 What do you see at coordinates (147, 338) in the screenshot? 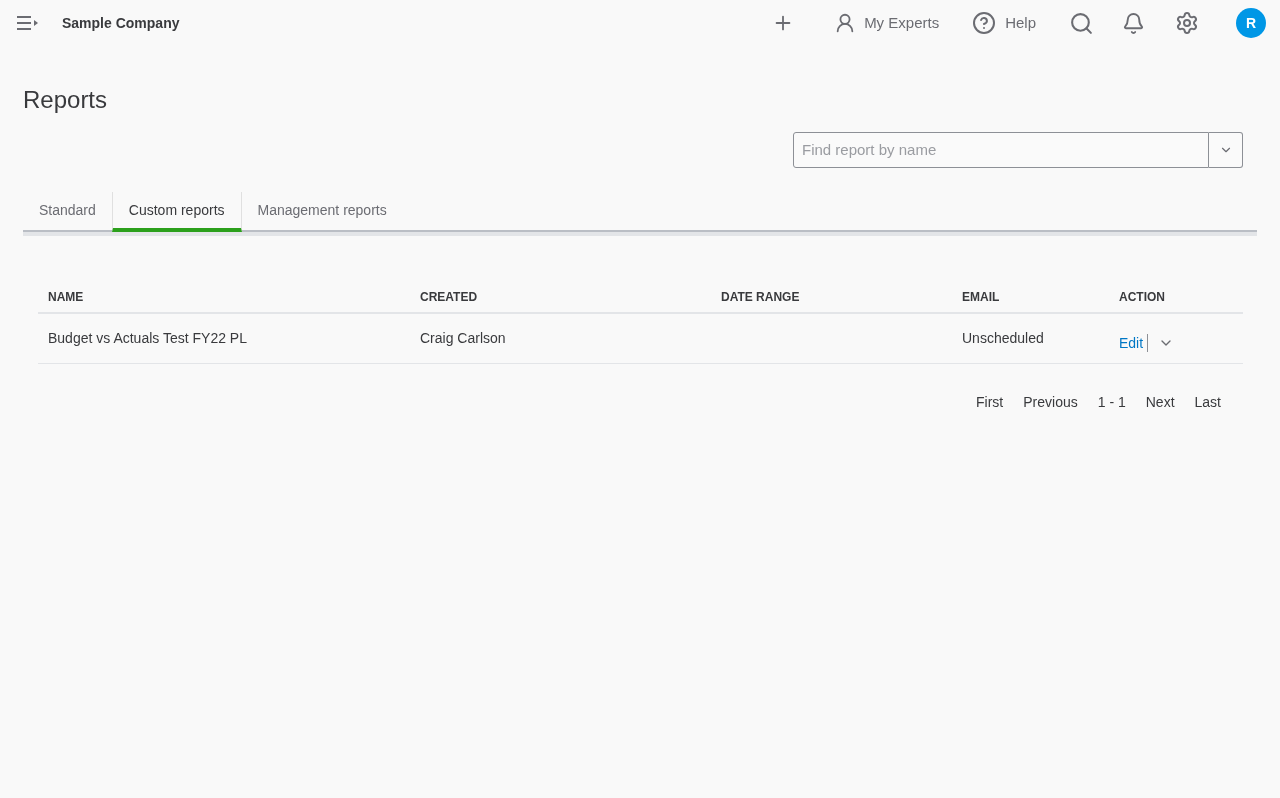
I see `table-cell-text: Budget vs Actuals Test FY22 PL` at bounding box center [147, 338].